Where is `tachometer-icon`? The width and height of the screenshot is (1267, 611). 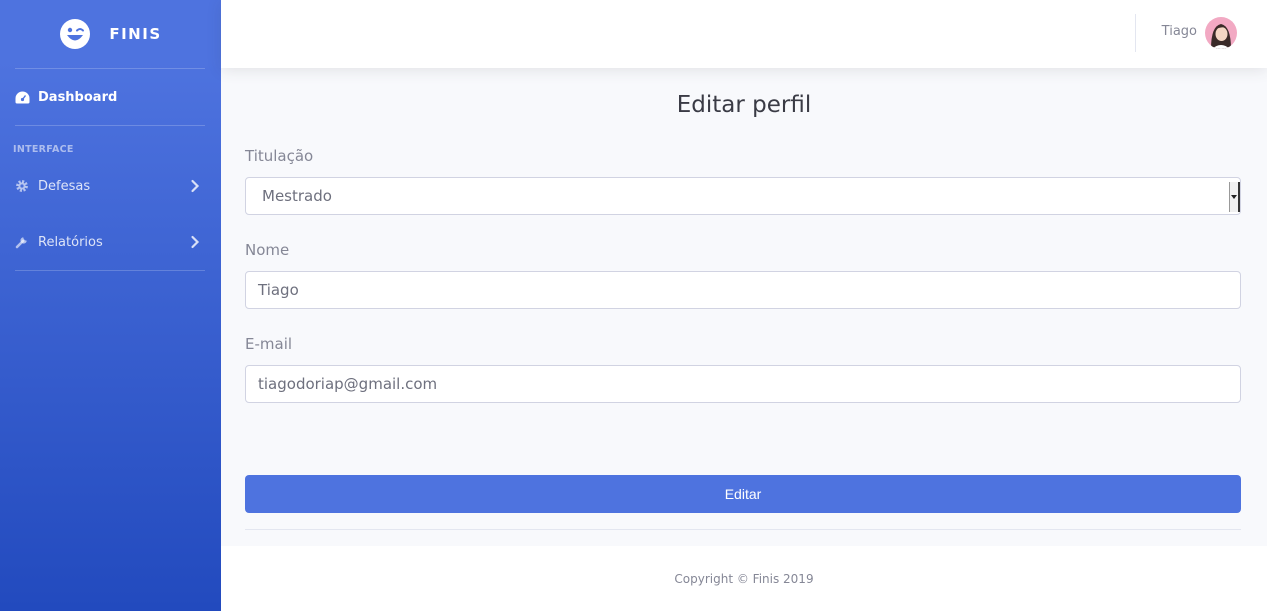 tachometer-icon is located at coordinates (22, 97).